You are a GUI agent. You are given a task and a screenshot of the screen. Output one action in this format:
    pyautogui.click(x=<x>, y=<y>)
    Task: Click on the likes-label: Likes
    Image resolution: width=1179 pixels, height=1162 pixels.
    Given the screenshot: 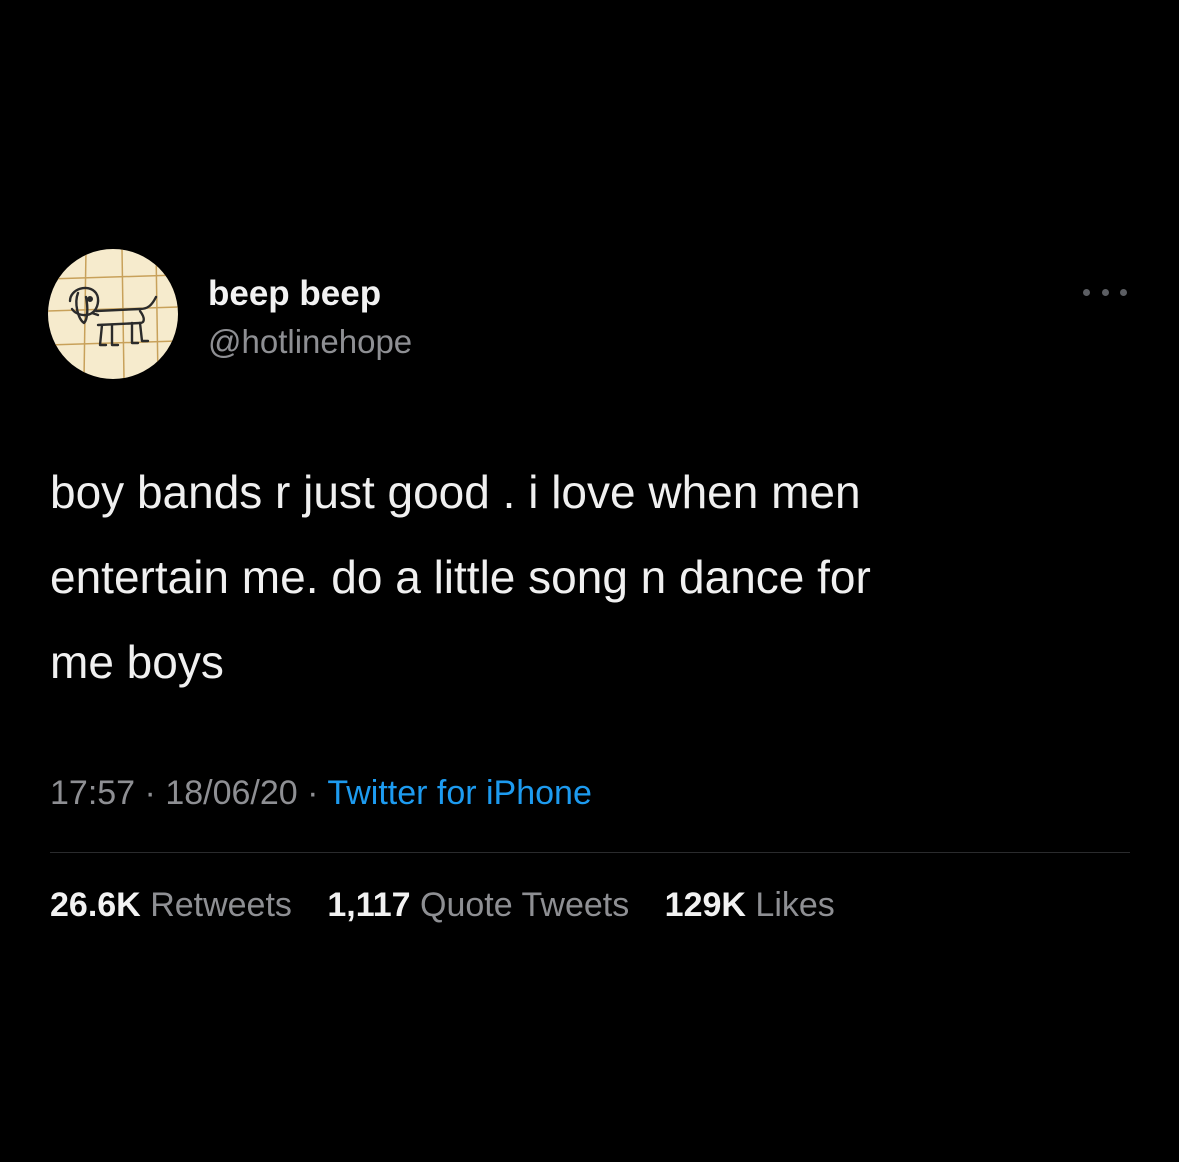 What is the action you would take?
    pyautogui.click(x=795, y=905)
    